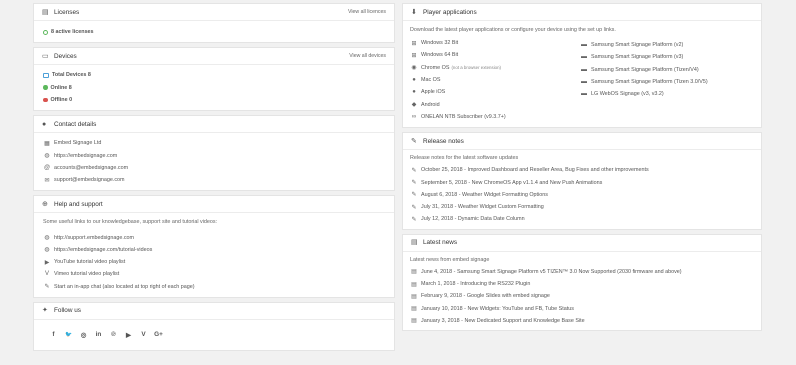 The width and height of the screenshot is (796, 365). What do you see at coordinates (71, 75) in the screenshot?
I see `total-devices-text: Total Devices 8` at bounding box center [71, 75].